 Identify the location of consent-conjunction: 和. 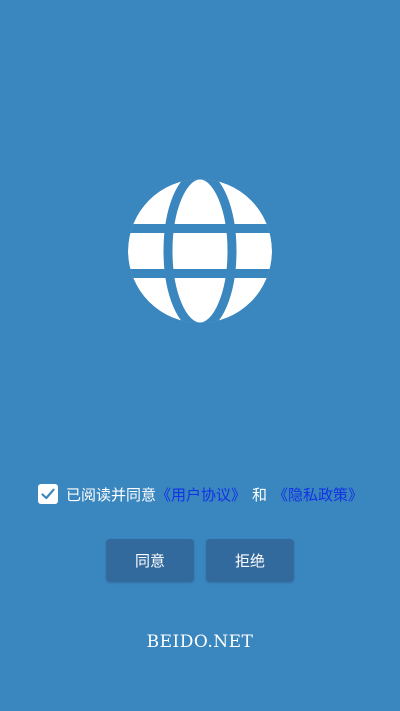
(260, 494).